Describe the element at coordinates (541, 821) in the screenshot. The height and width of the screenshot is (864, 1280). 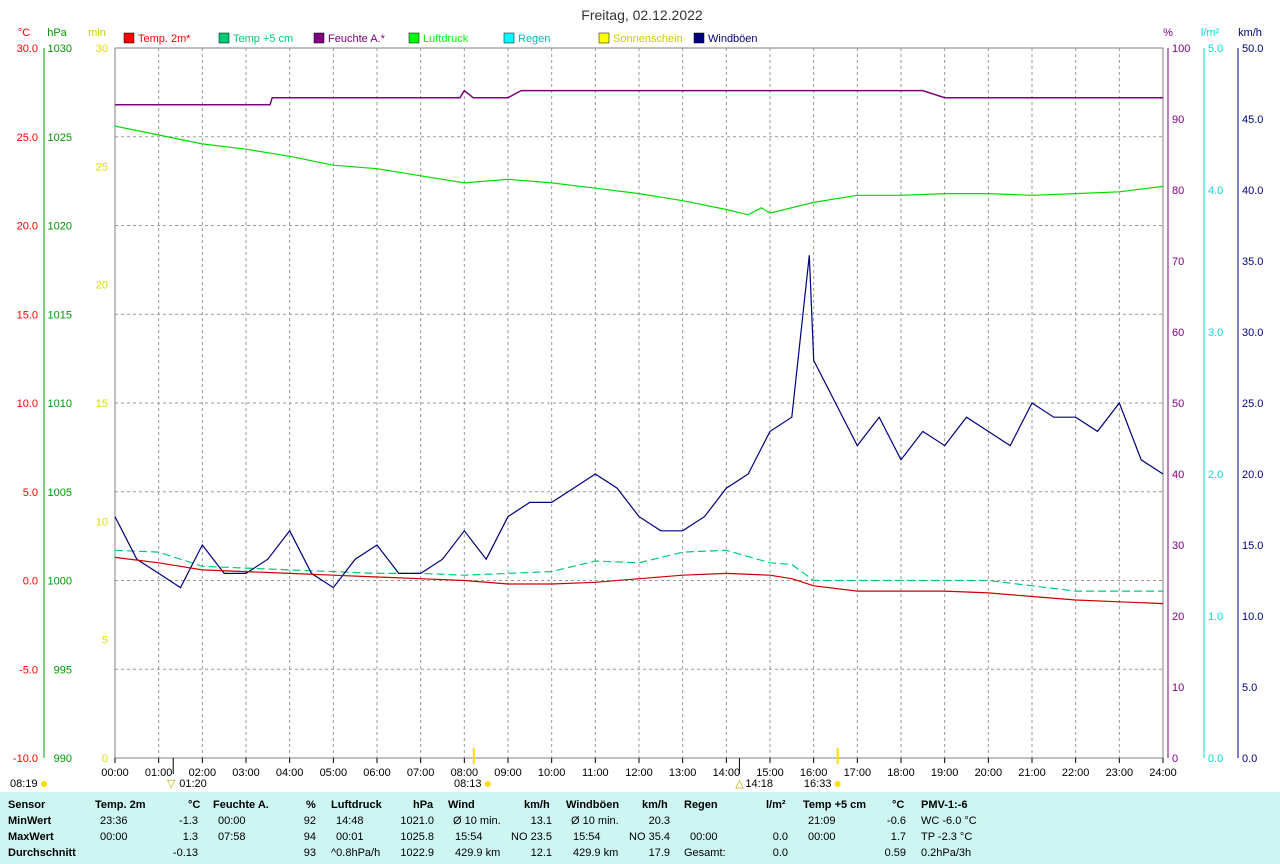
I see `stats-min-wind: 13.1` at that location.